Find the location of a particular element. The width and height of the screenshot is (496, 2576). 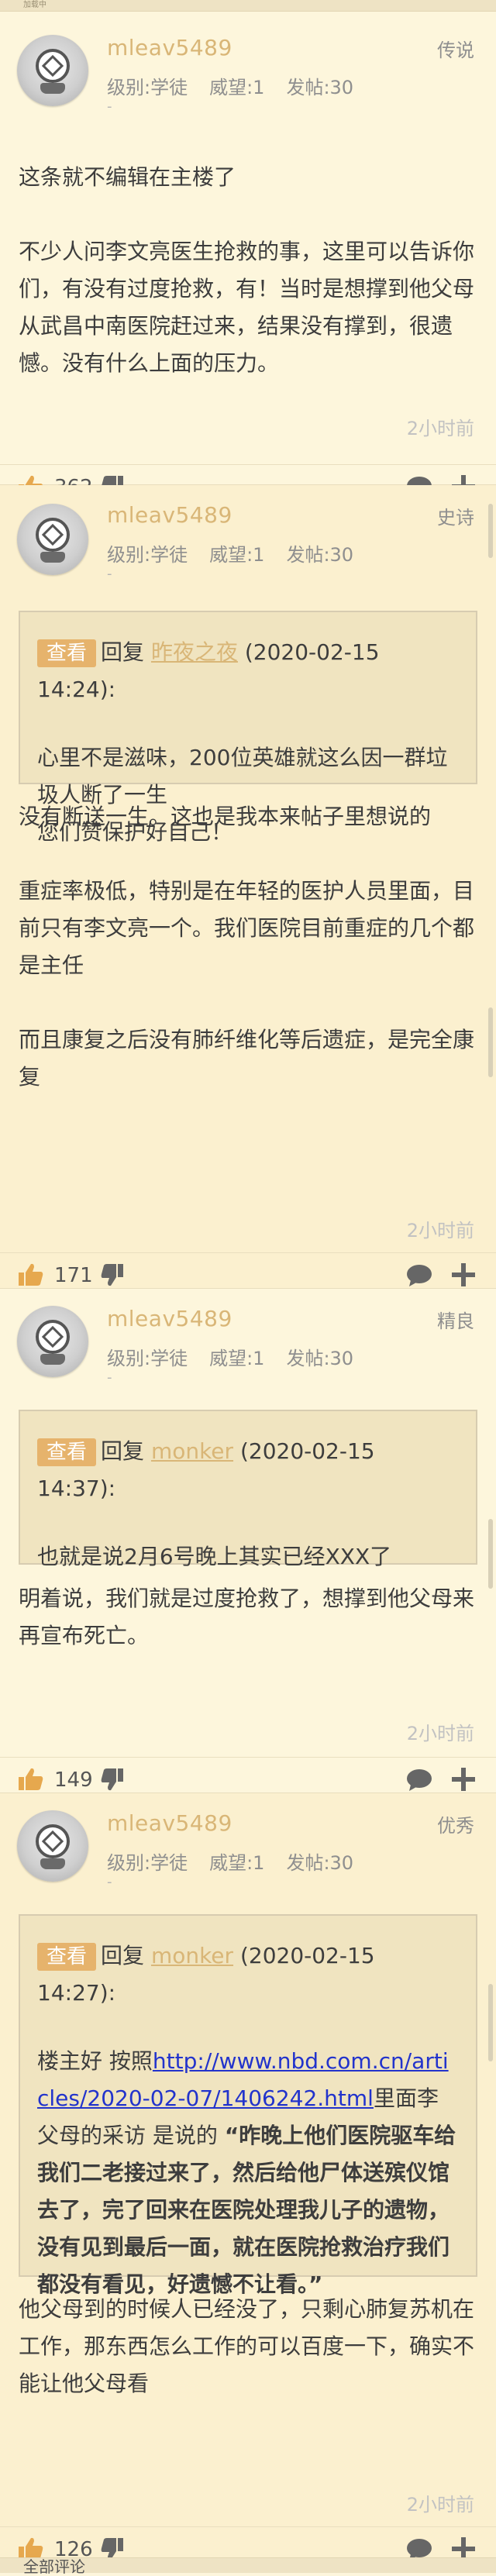

all-comments-bar: 全部评论 is located at coordinates (248, 2566).